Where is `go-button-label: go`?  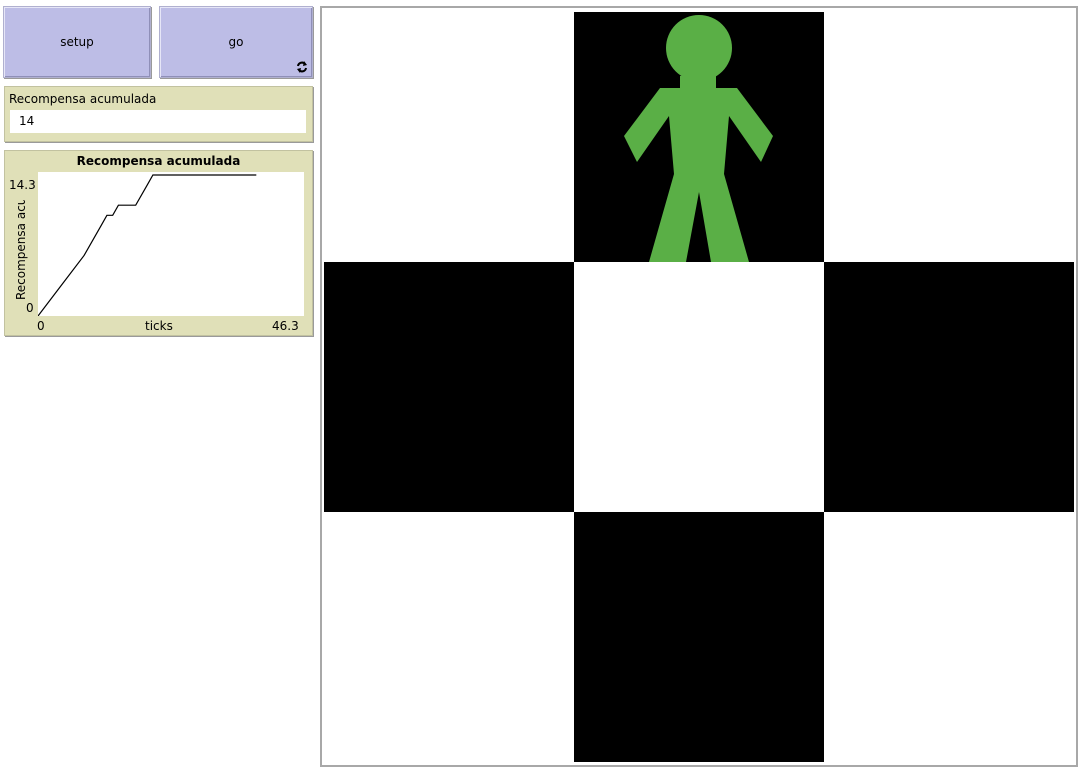
go-button-label: go is located at coordinates (236, 42).